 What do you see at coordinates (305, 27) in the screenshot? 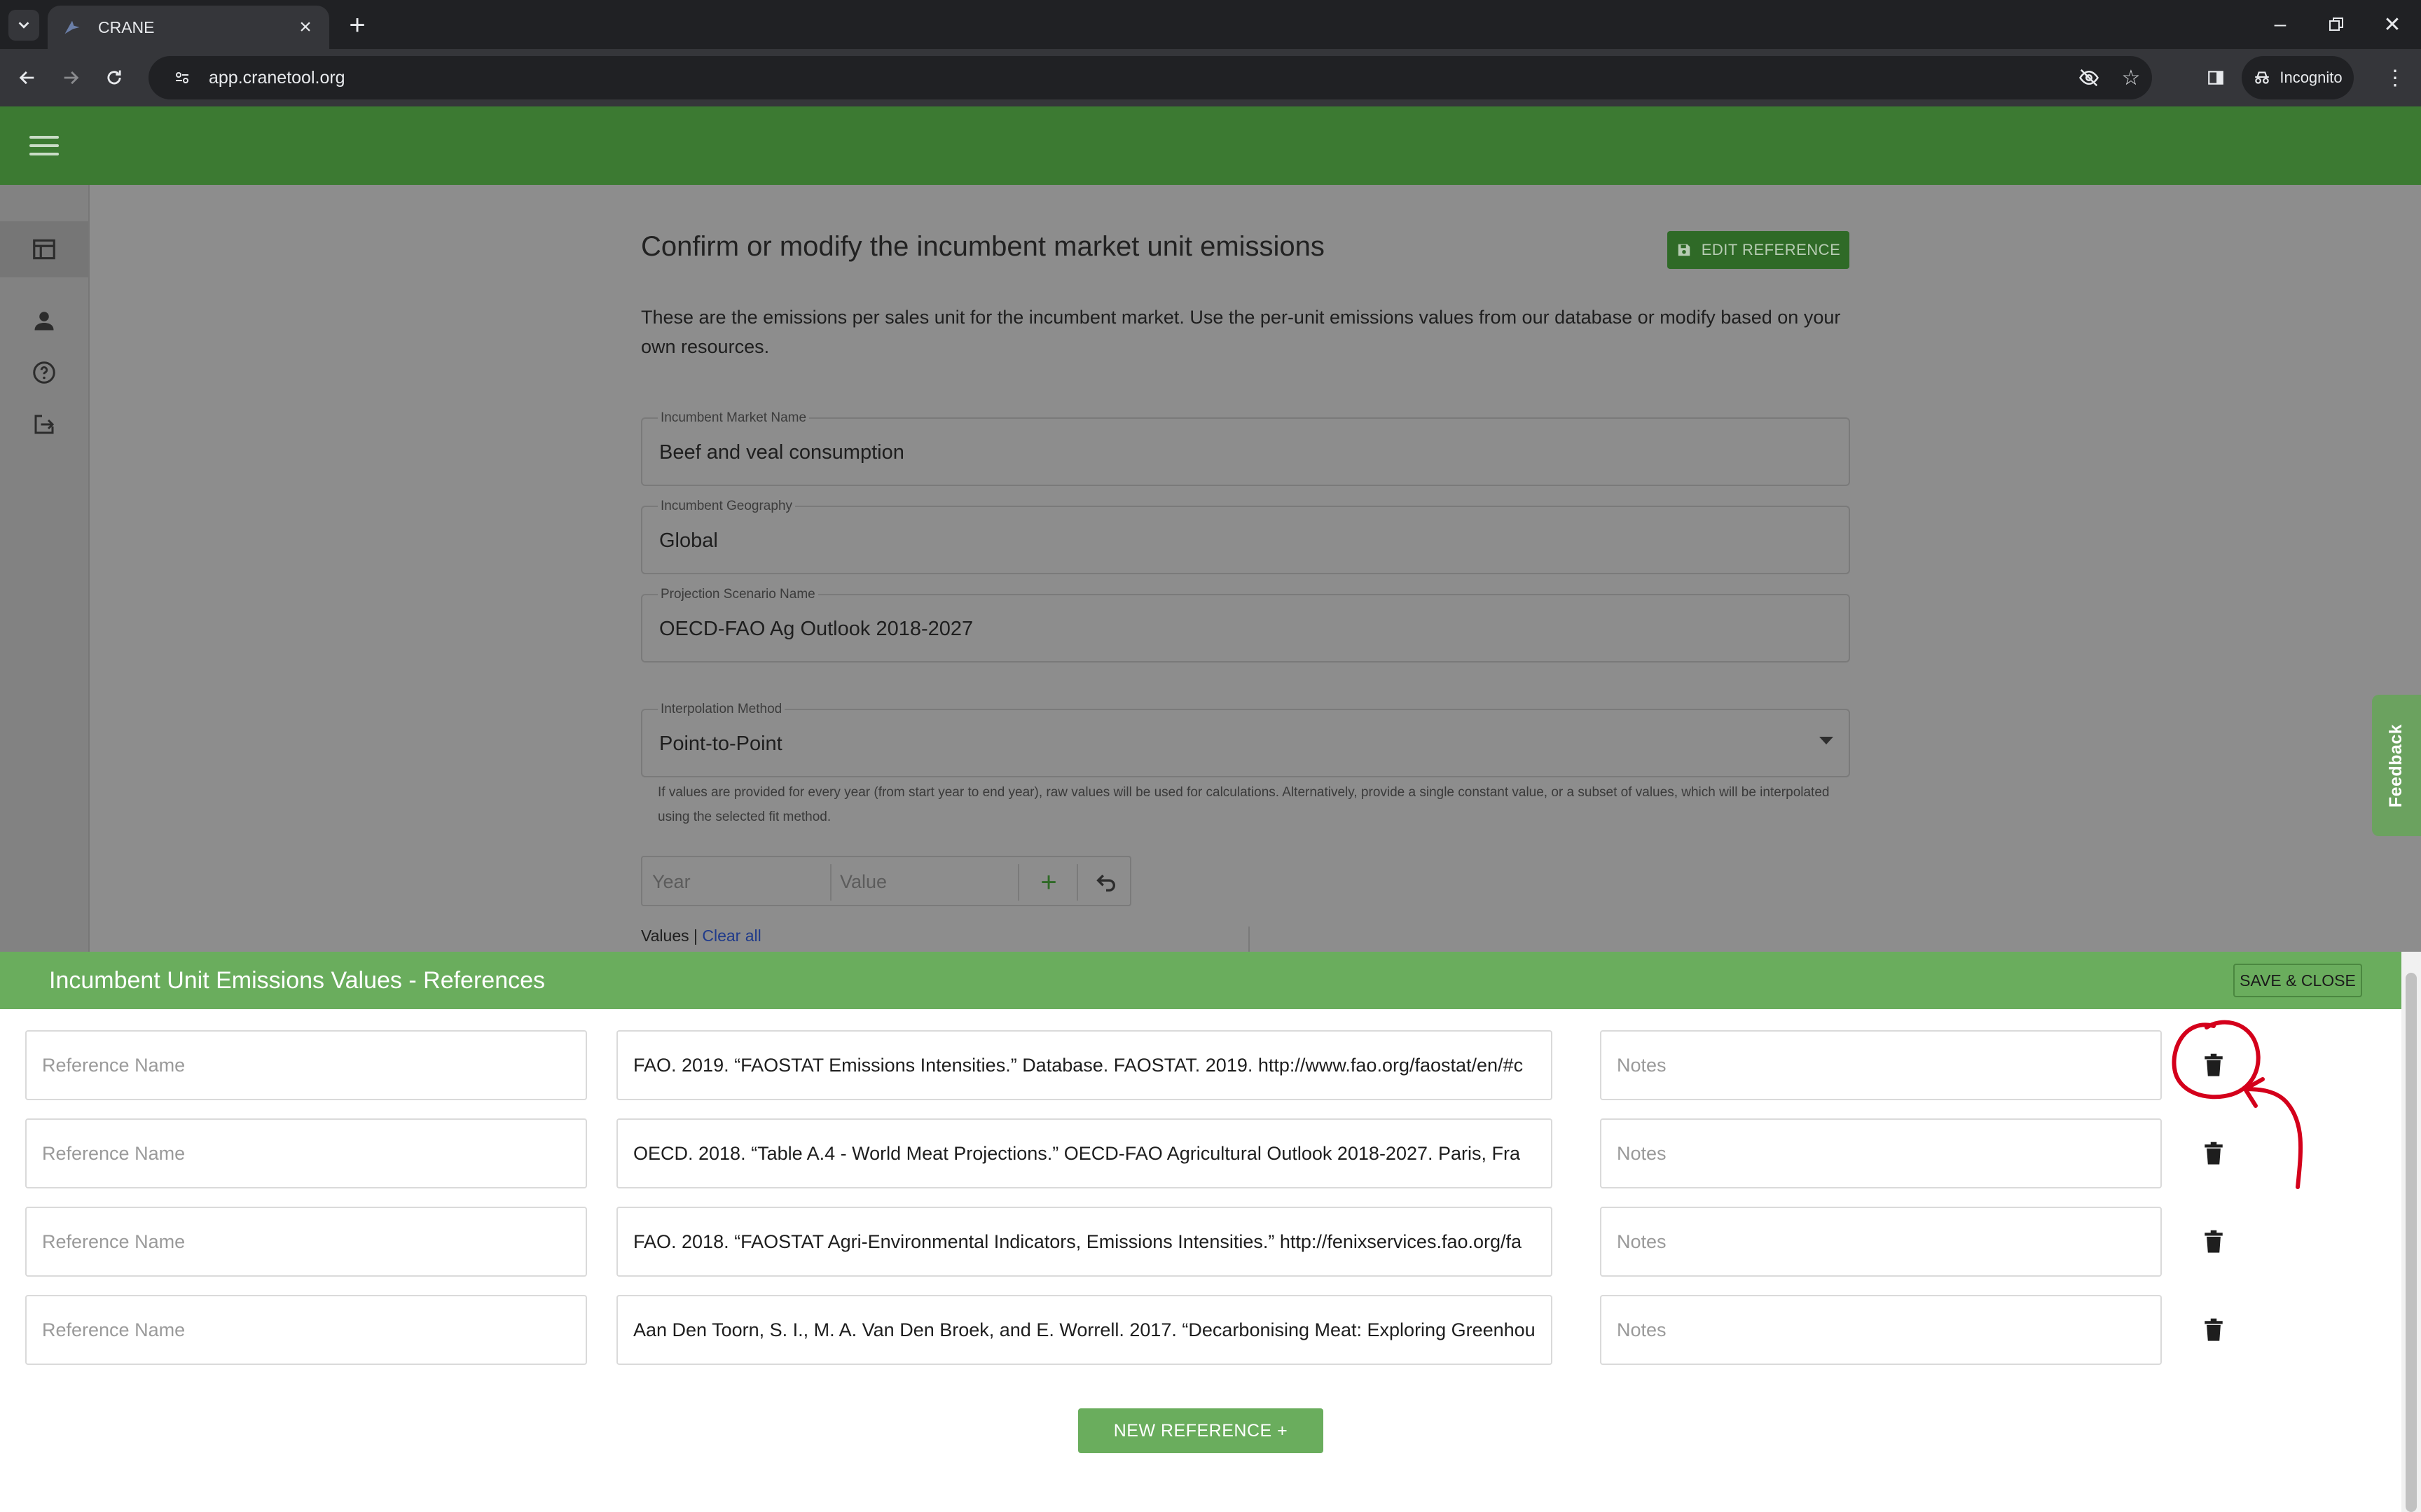
I see `tab-close-icon: ×` at bounding box center [305, 27].